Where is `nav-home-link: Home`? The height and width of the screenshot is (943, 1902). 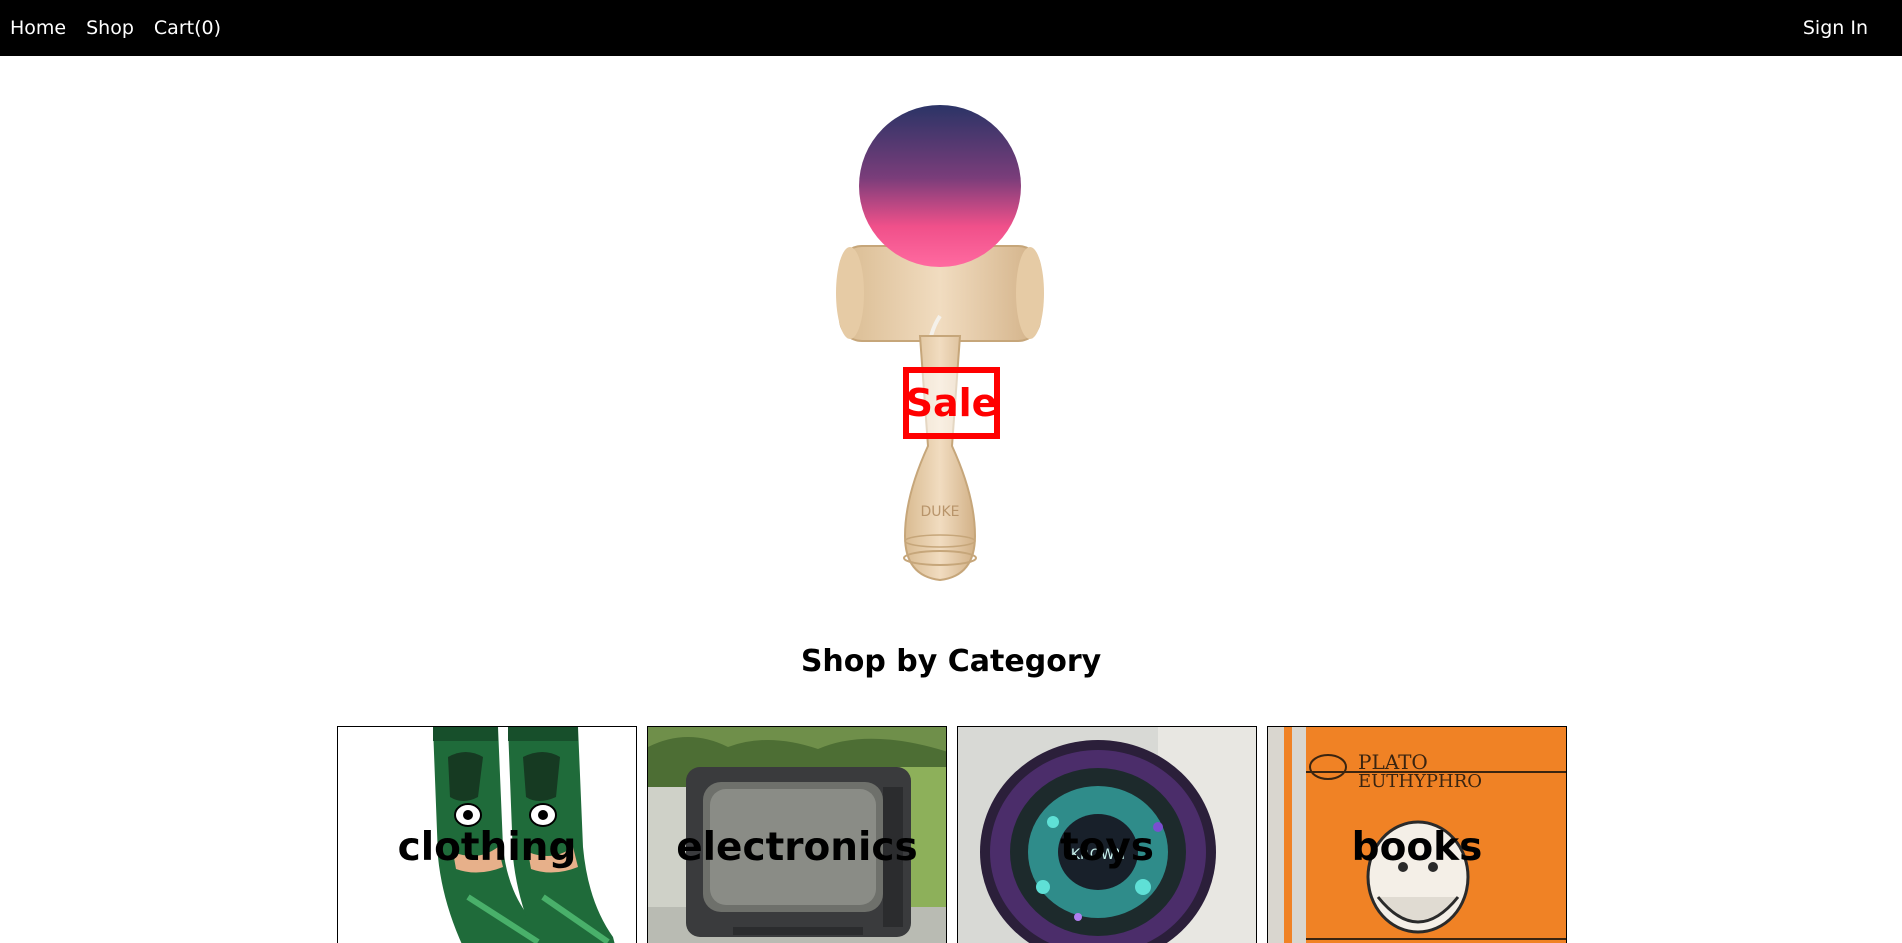 nav-home-link: Home is located at coordinates (38, 28).